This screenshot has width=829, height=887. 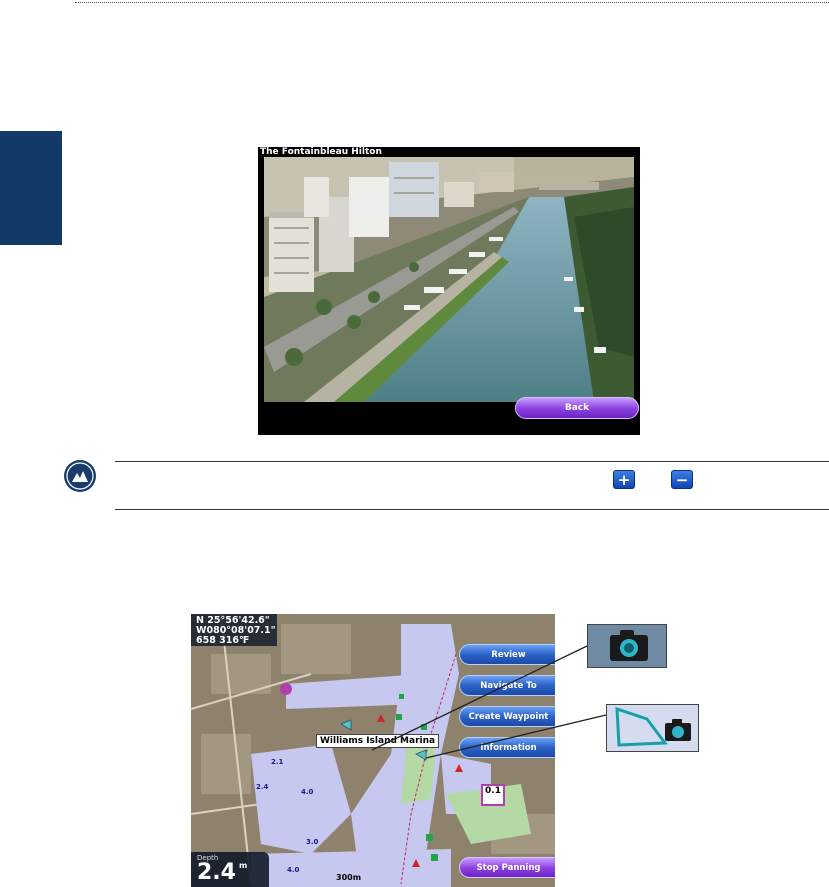 I want to click on photo-area-camera-icon, so click(x=652, y=728).